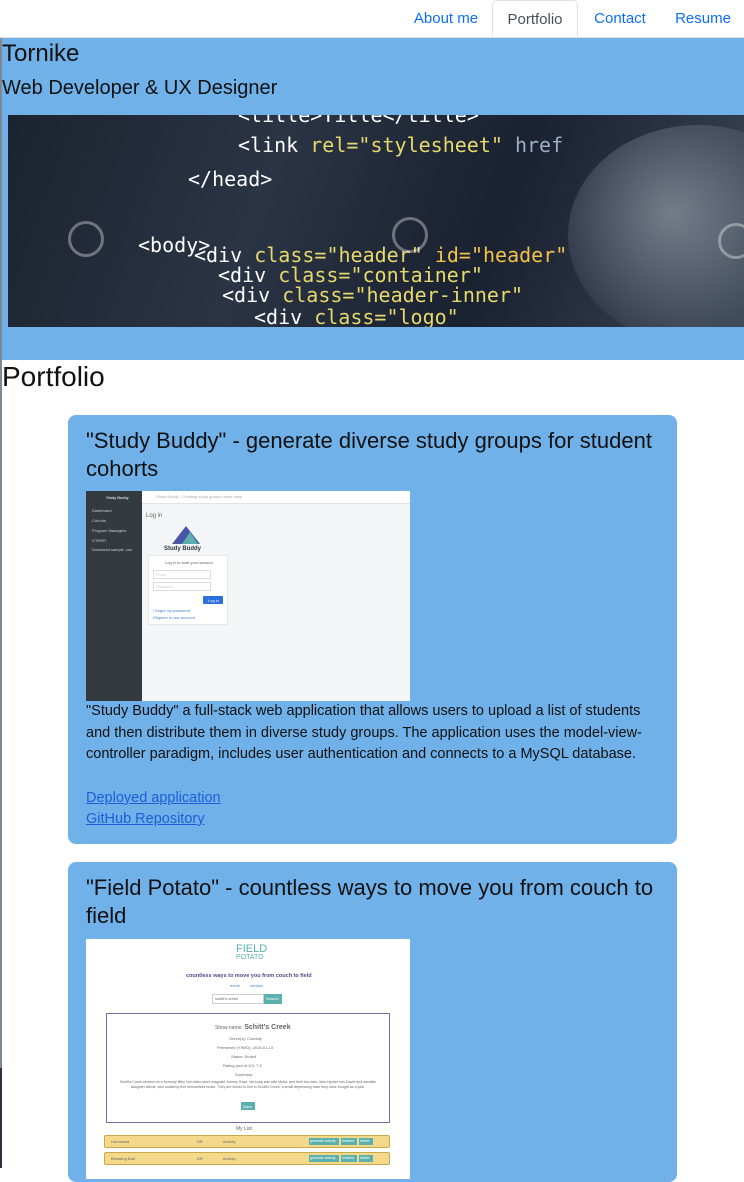 This screenshot has height=1182, width=744. Describe the element at coordinates (244, 1056) in the screenshot. I see `show-status: Status: Ended` at that location.